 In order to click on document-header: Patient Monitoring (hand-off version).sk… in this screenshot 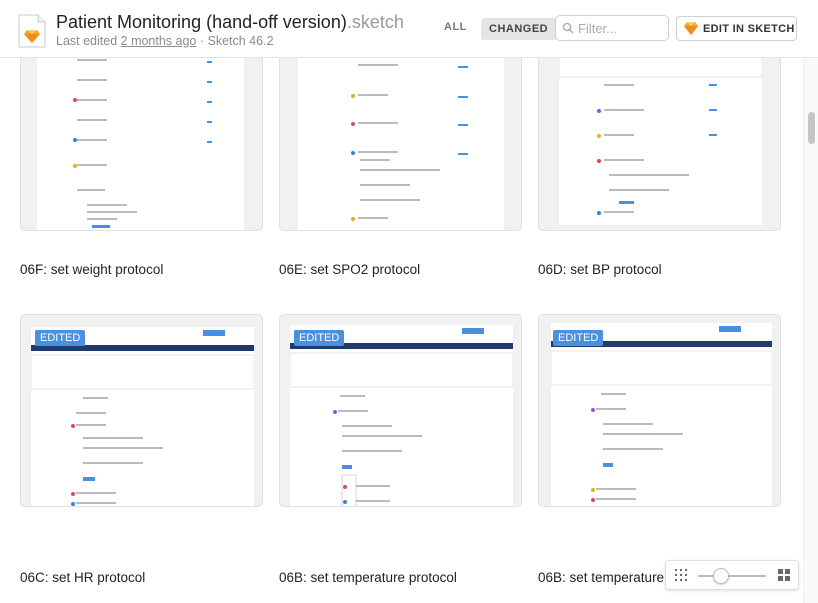, I will do `click(409, 29)`.